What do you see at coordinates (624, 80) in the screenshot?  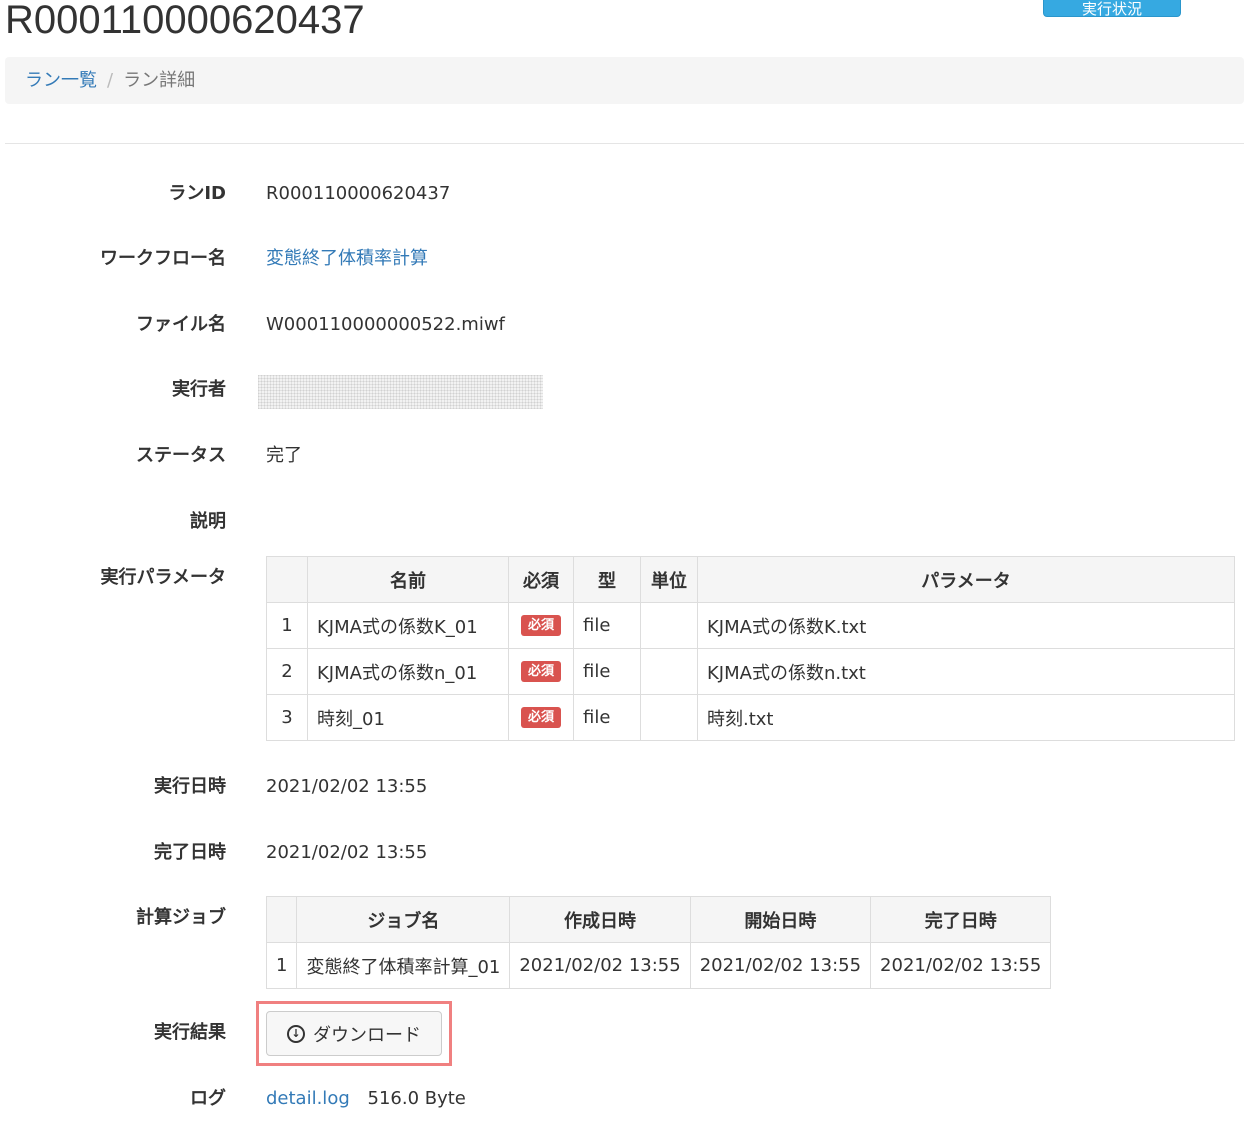 I see `breadcrumb: ラン一覧 / ラン詳細` at bounding box center [624, 80].